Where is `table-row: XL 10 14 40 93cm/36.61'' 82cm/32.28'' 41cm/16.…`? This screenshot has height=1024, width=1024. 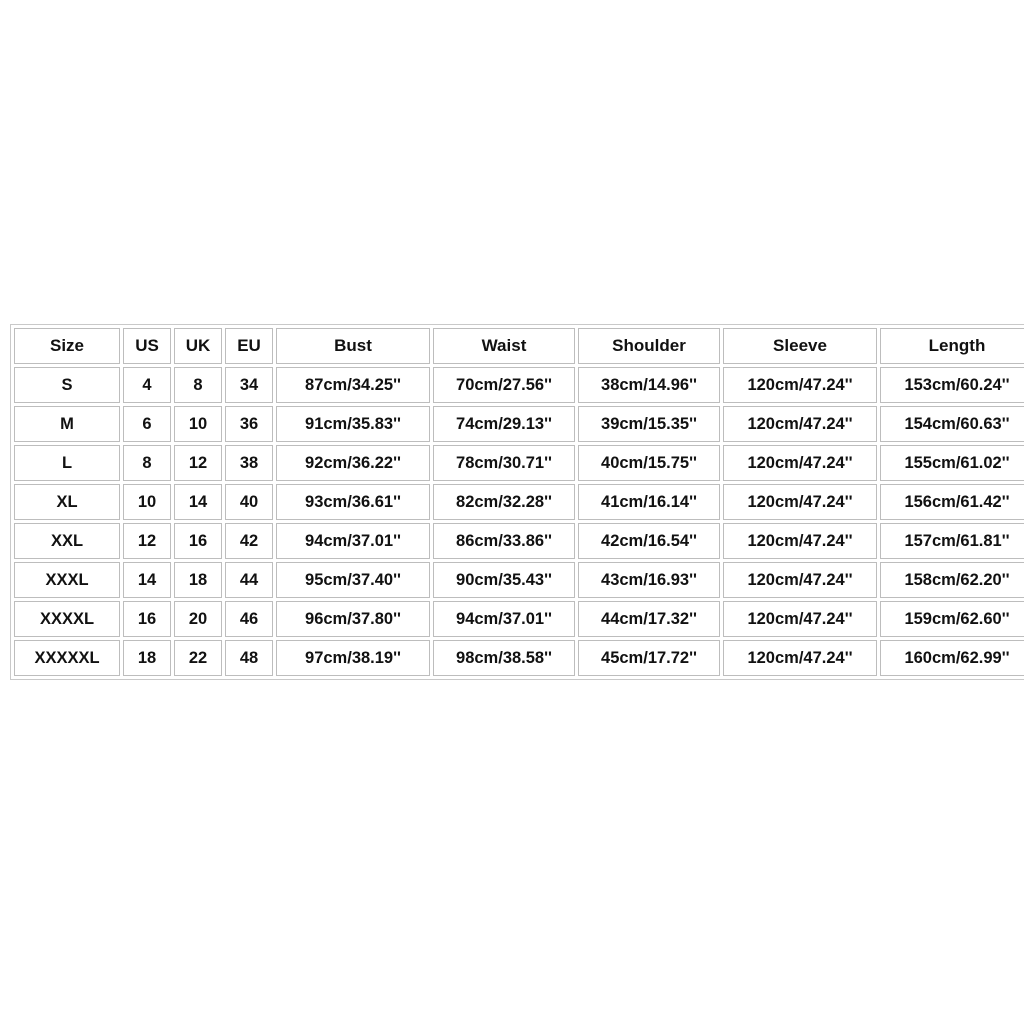
table-row: XL 10 14 40 93cm/36.61'' 82cm/32.28'' 41cm/16.… is located at coordinates (519, 502).